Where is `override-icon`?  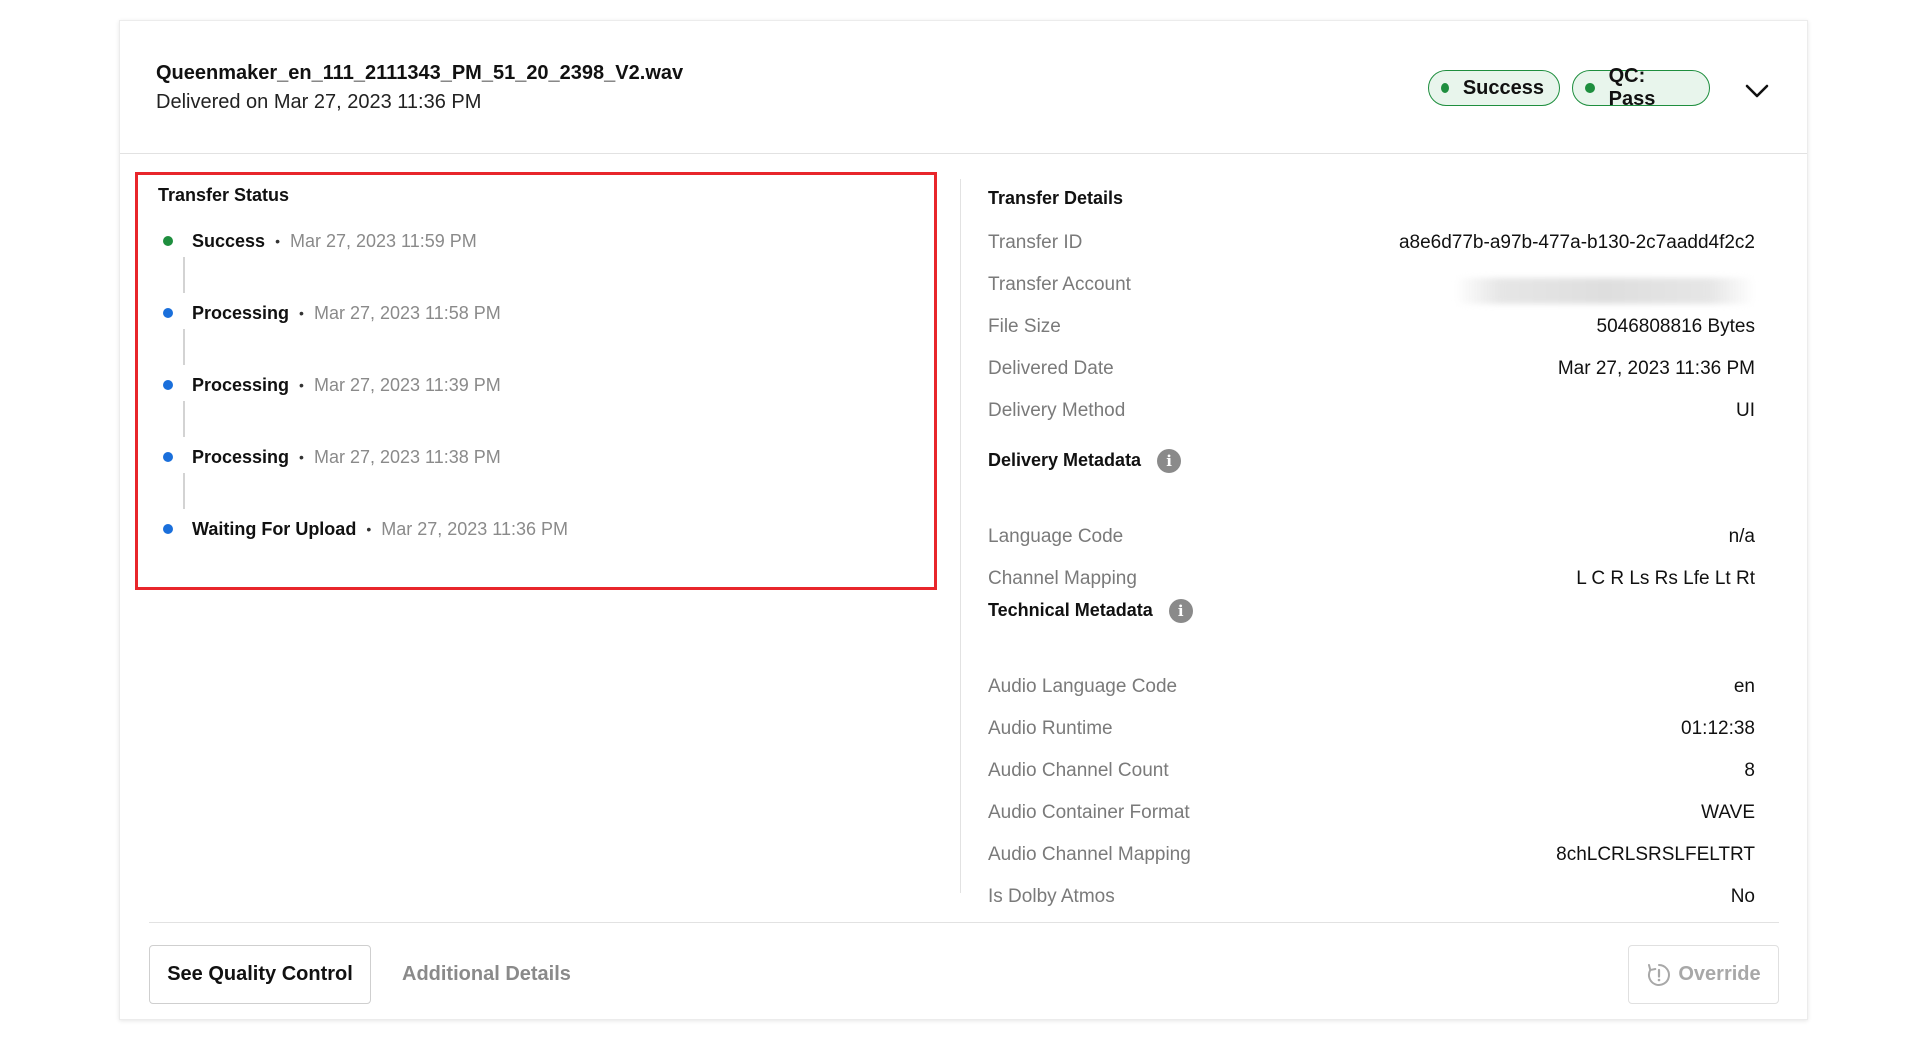
override-icon is located at coordinates (1659, 974).